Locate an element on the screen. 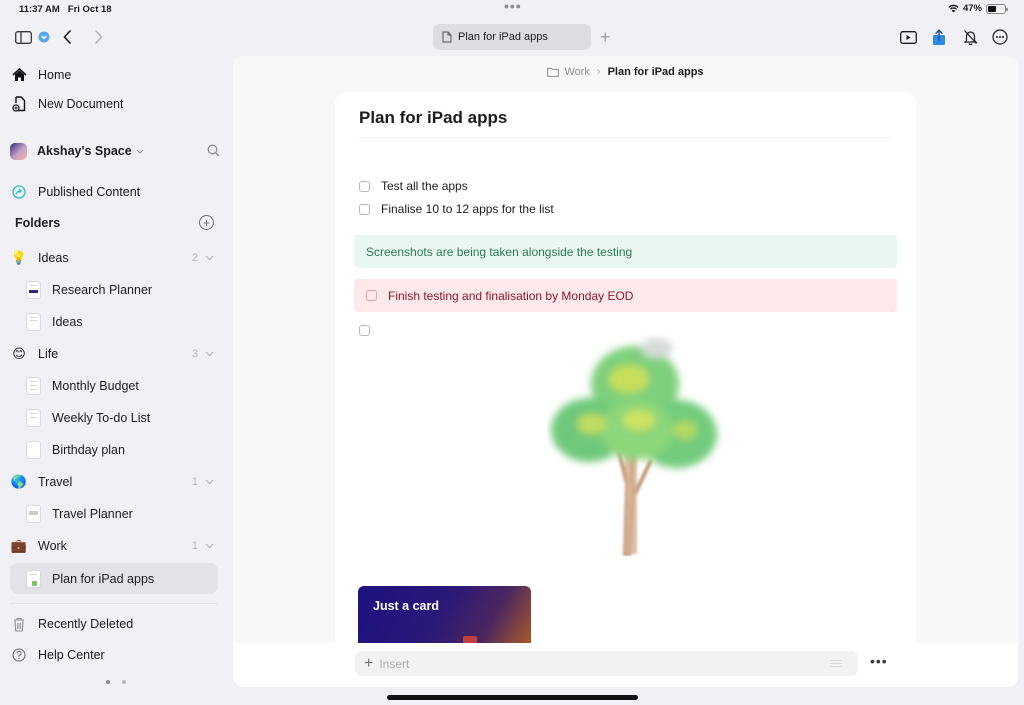  todo-item: Finalise 10 to 12 apps for the list is located at coordinates (456, 209).